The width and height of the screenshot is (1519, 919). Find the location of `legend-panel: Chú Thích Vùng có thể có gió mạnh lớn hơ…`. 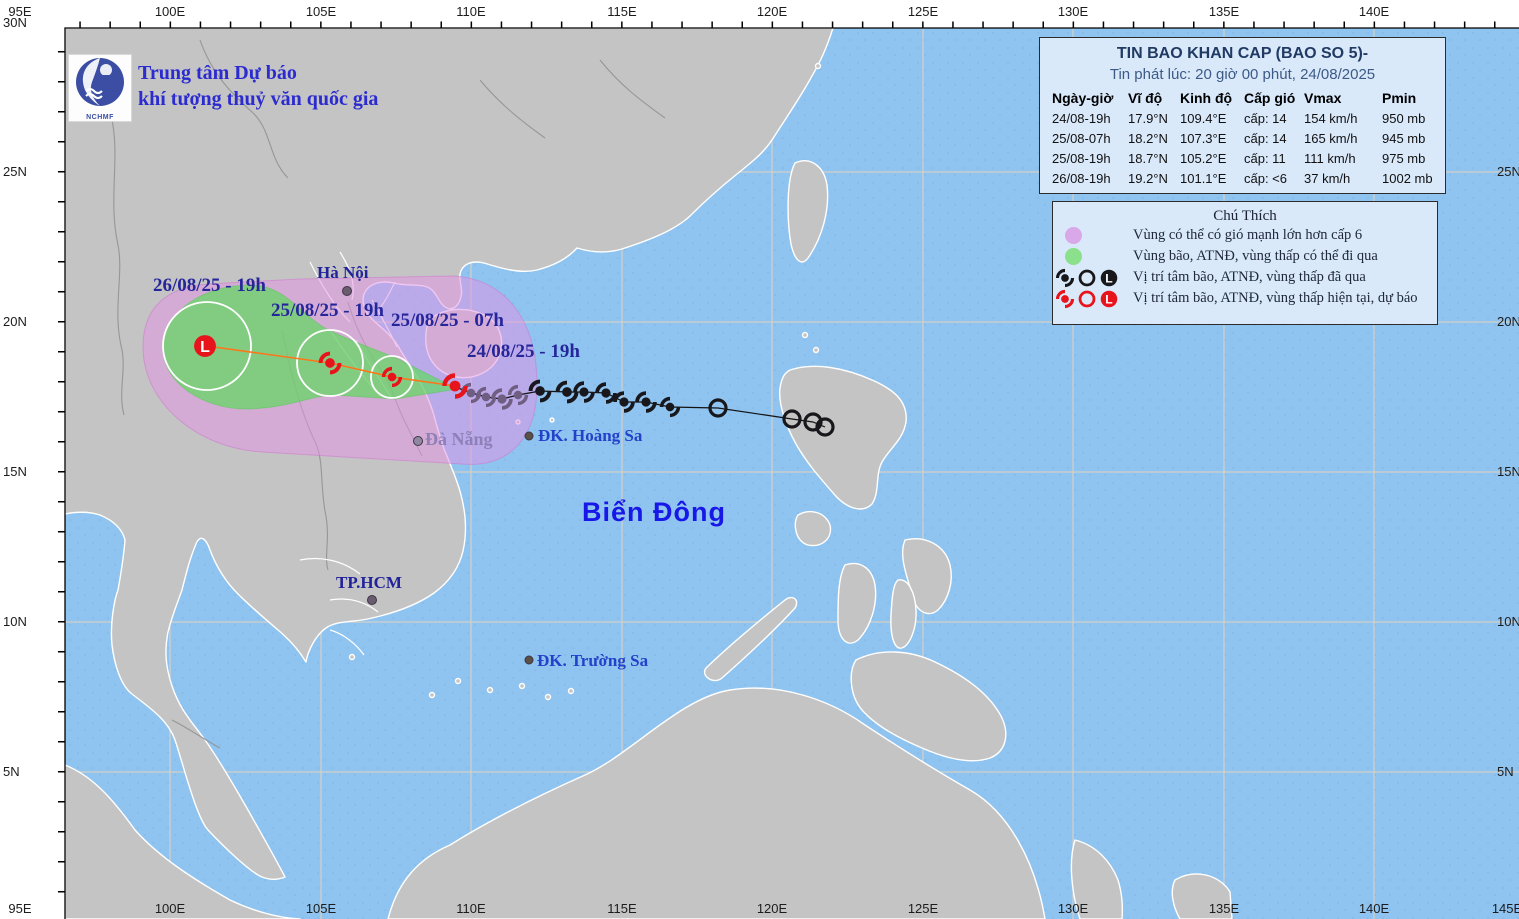

legend-panel: Chú Thích Vùng có thể có gió mạnh lớn hơ… is located at coordinates (1245, 263).